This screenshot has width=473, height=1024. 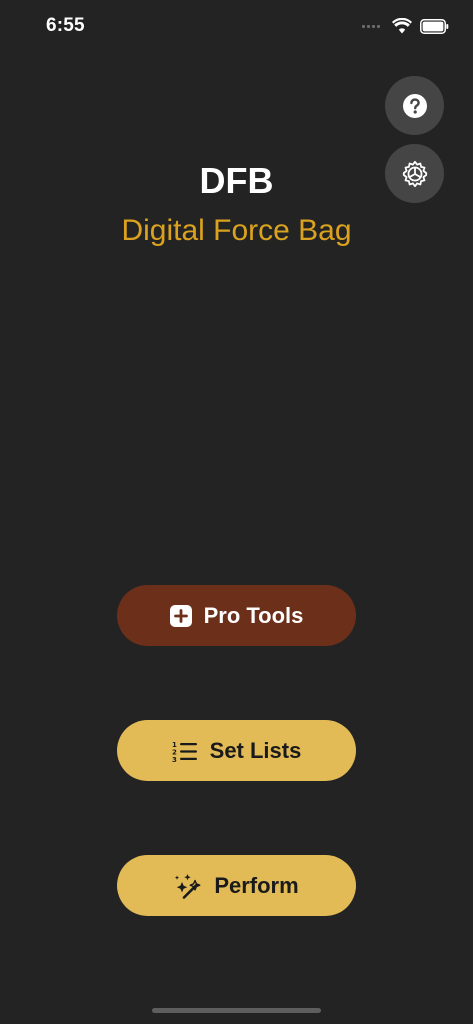 What do you see at coordinates (174, 759) in the screenshot?
I see `svg-text: 3` at bounding box center [174, 759].